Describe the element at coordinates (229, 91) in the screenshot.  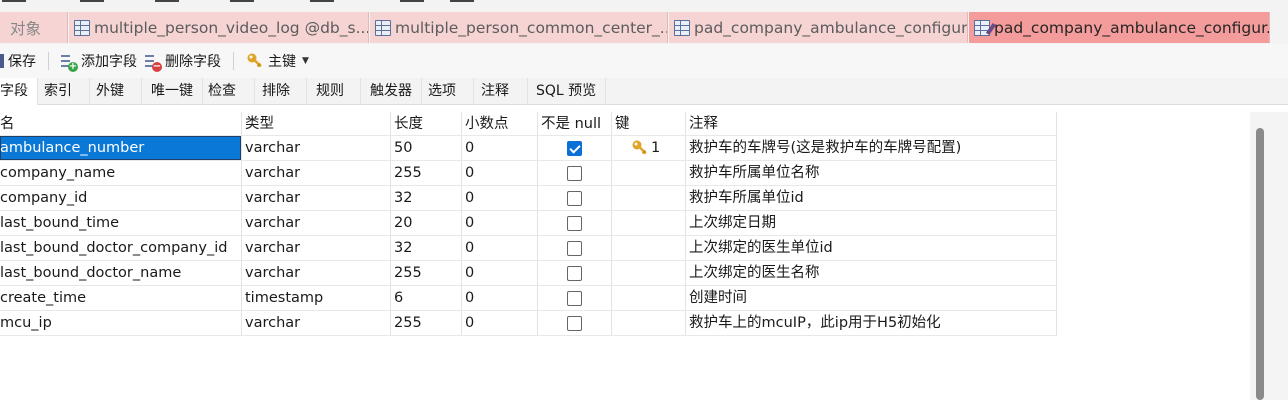
I see `subtab-checks: 检查` at that location.